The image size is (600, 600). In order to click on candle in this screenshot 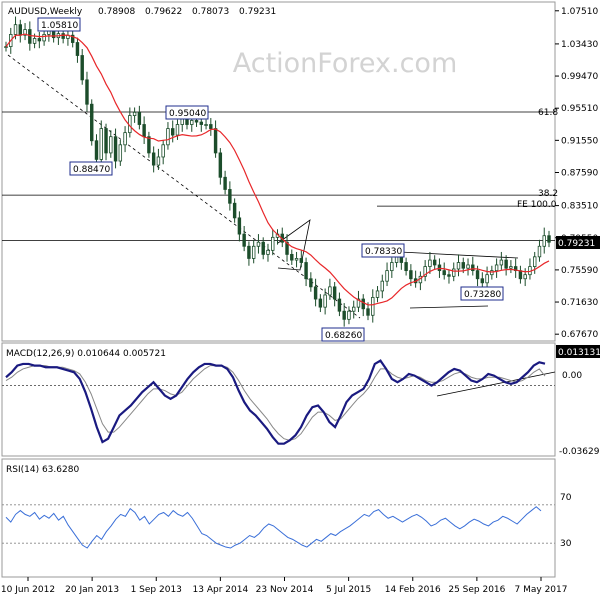, I will do `click(92, 122)`.